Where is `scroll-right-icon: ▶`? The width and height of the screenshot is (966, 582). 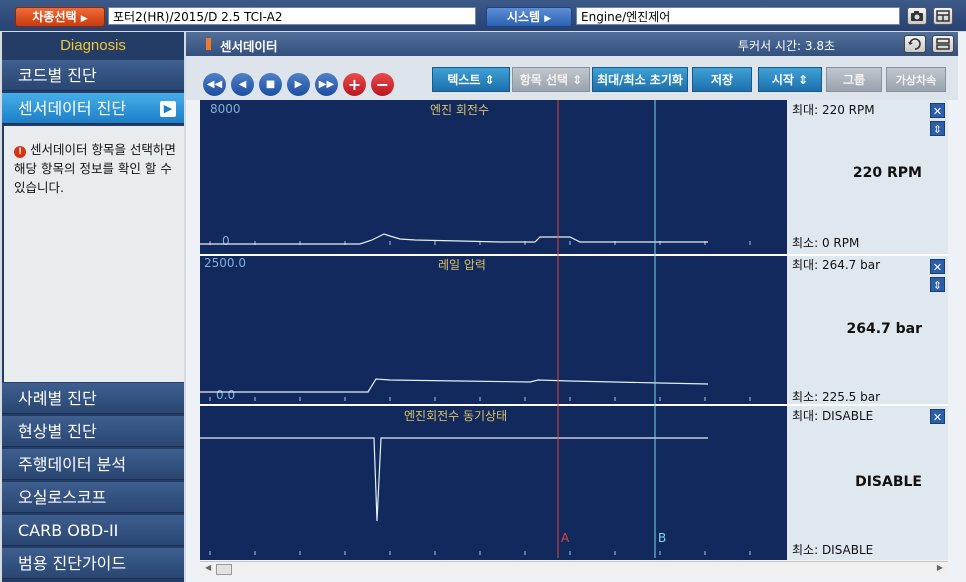 scroll-right-icon: ▶ is located at coordinates (940, 567).